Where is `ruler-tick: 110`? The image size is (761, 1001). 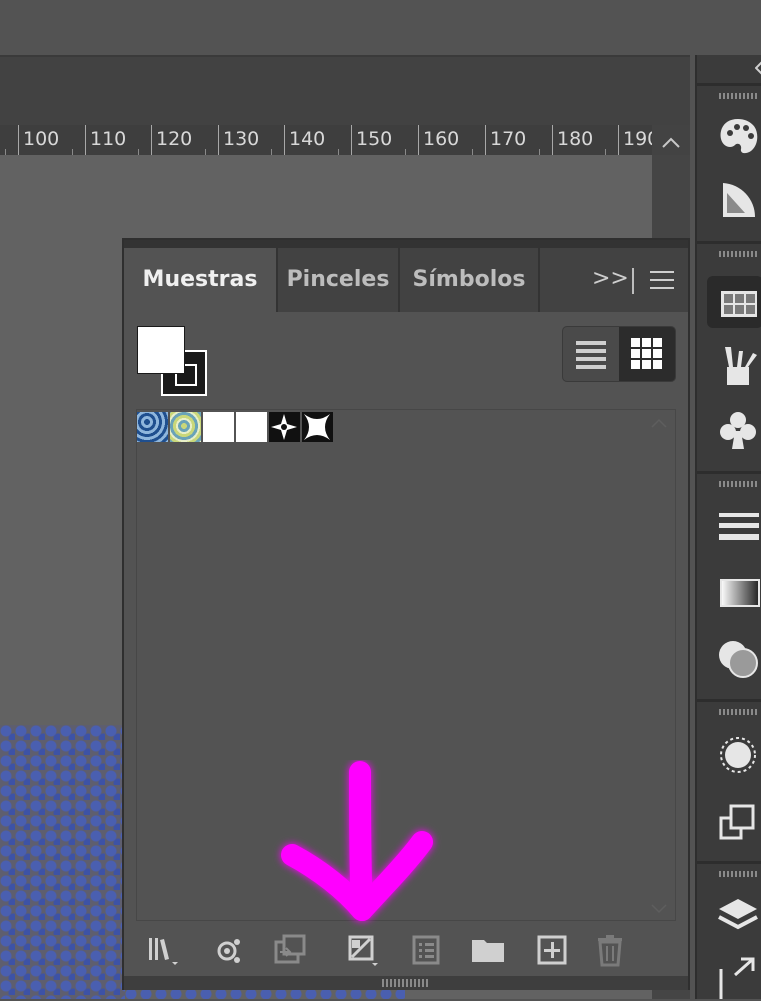 ruler-tick: 110 is located at coordinates (105, 140).